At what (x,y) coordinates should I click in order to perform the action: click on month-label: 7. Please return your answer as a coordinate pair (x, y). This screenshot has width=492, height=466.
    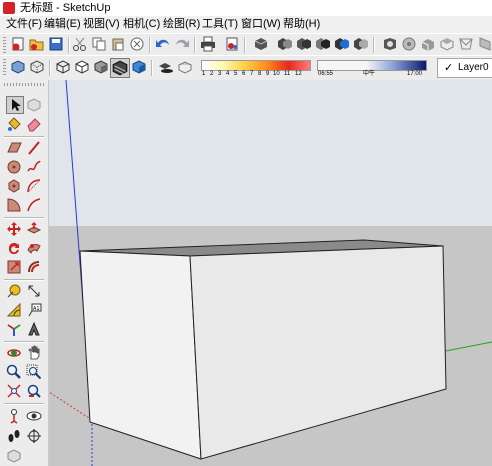
    Looking at the image, I should click on (252, 74).